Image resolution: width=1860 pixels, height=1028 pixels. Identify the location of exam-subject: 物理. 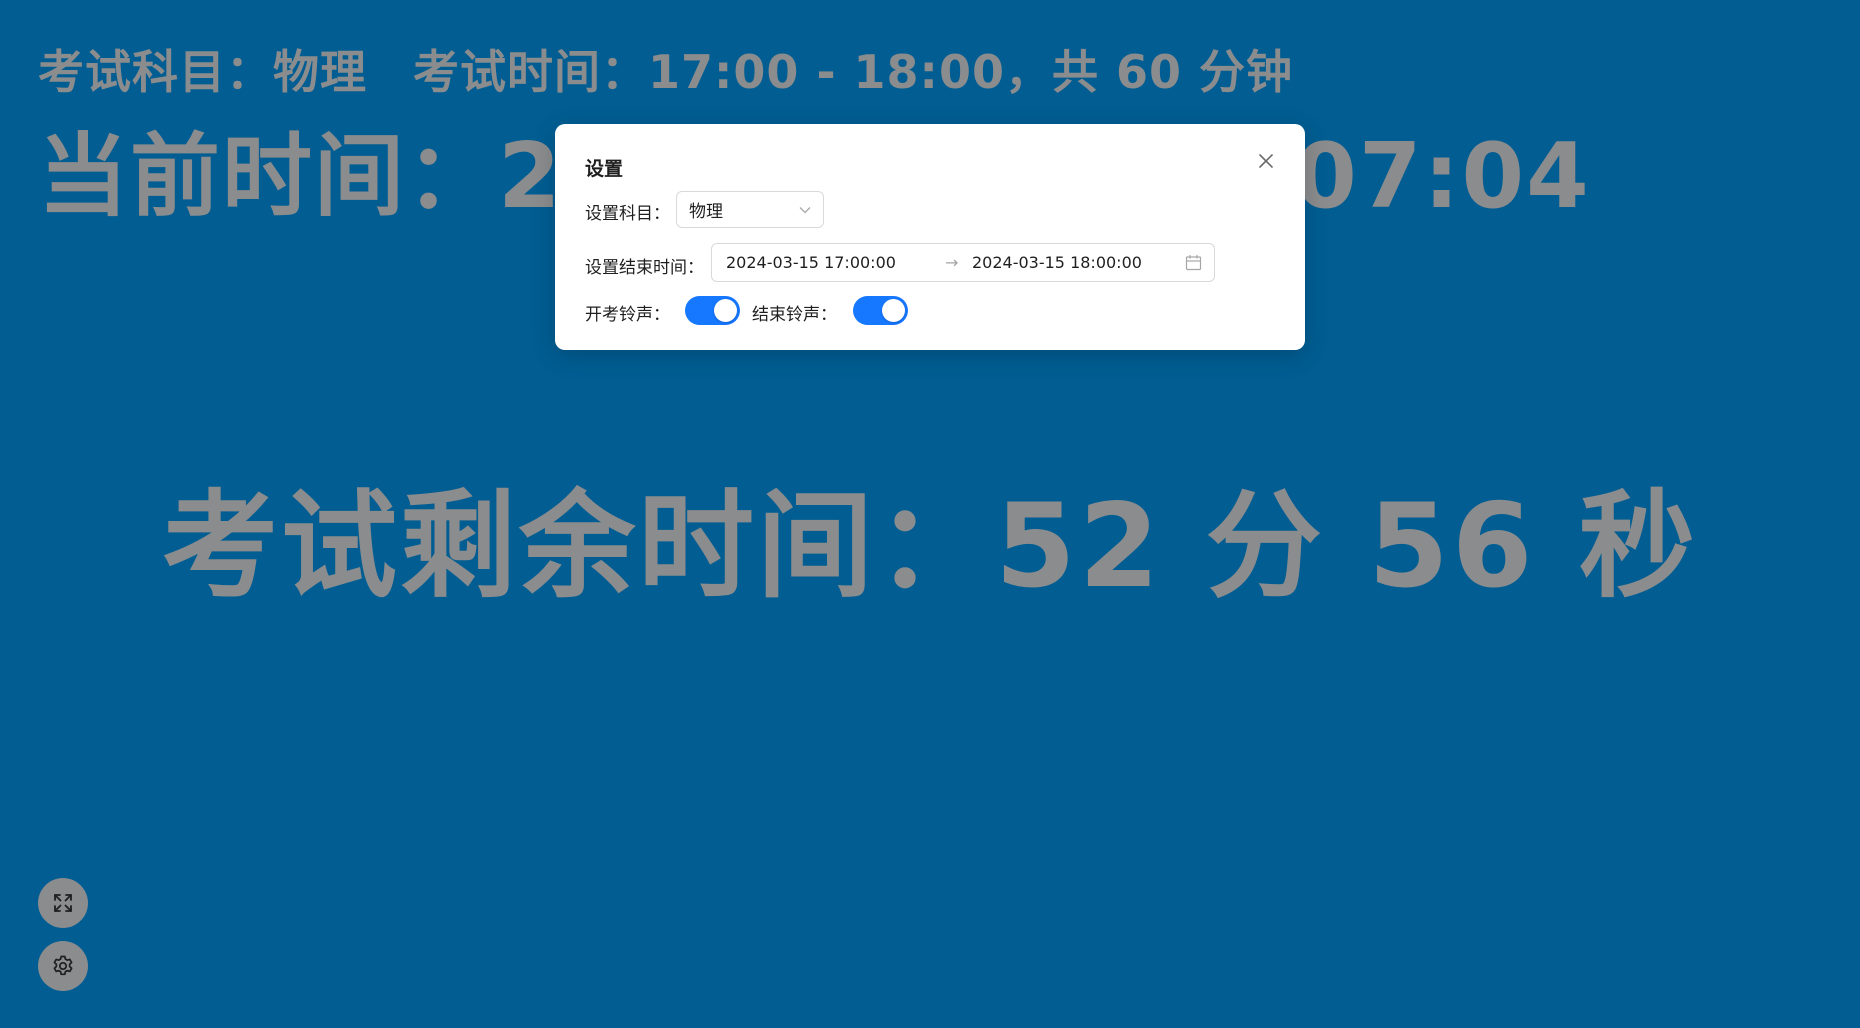
(320, 72).